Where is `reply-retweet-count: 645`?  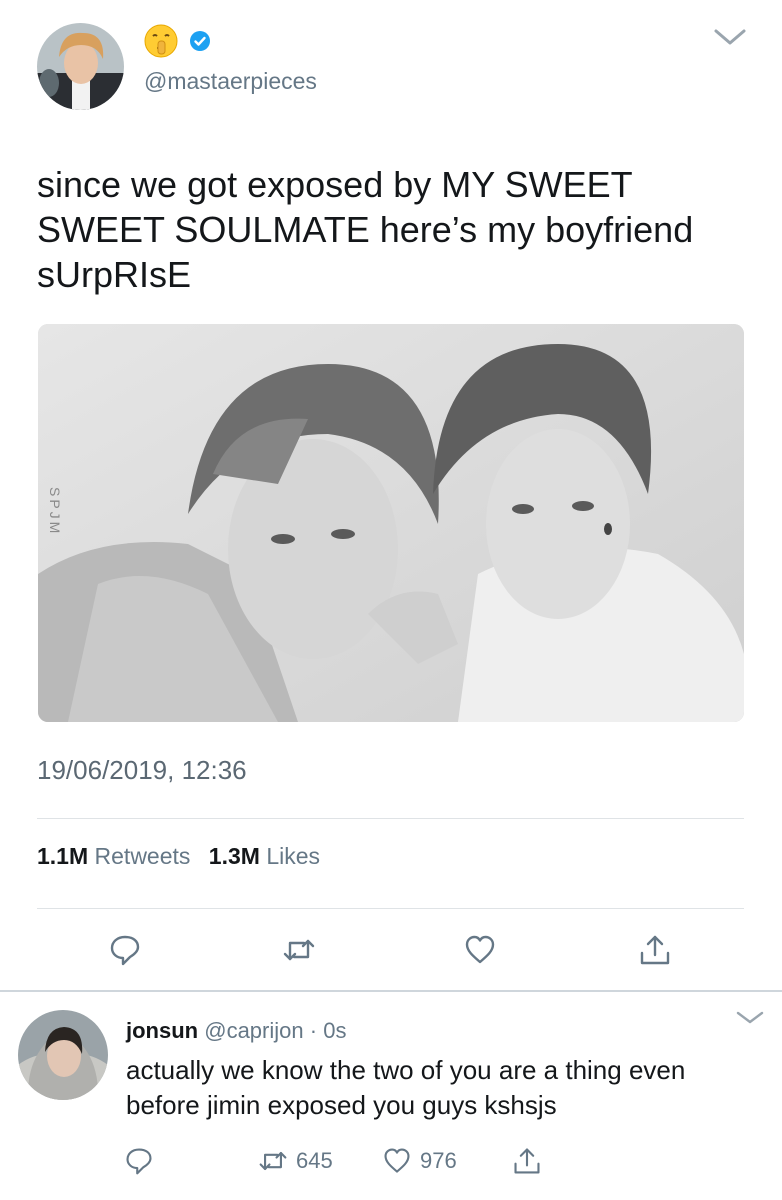
reply-retweet-count: 645 is located at coordinates (314, 1160).